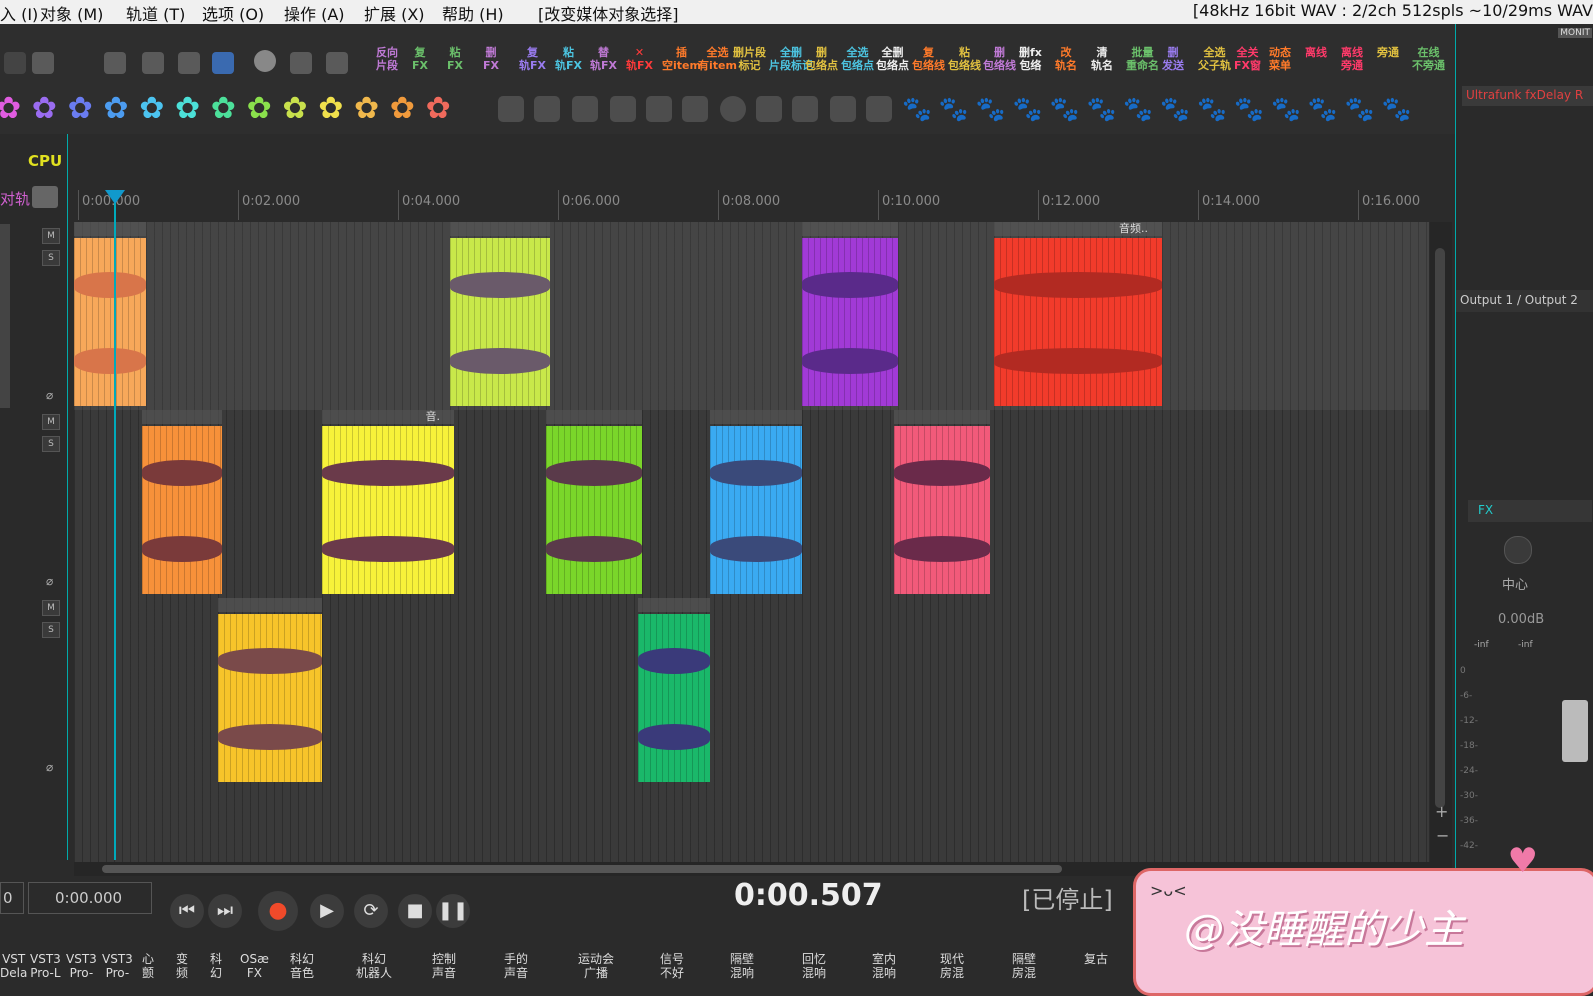  Describe the element at coordinates (371, 911) in the screenshot. I see `loop-button: ⟳` at that location.